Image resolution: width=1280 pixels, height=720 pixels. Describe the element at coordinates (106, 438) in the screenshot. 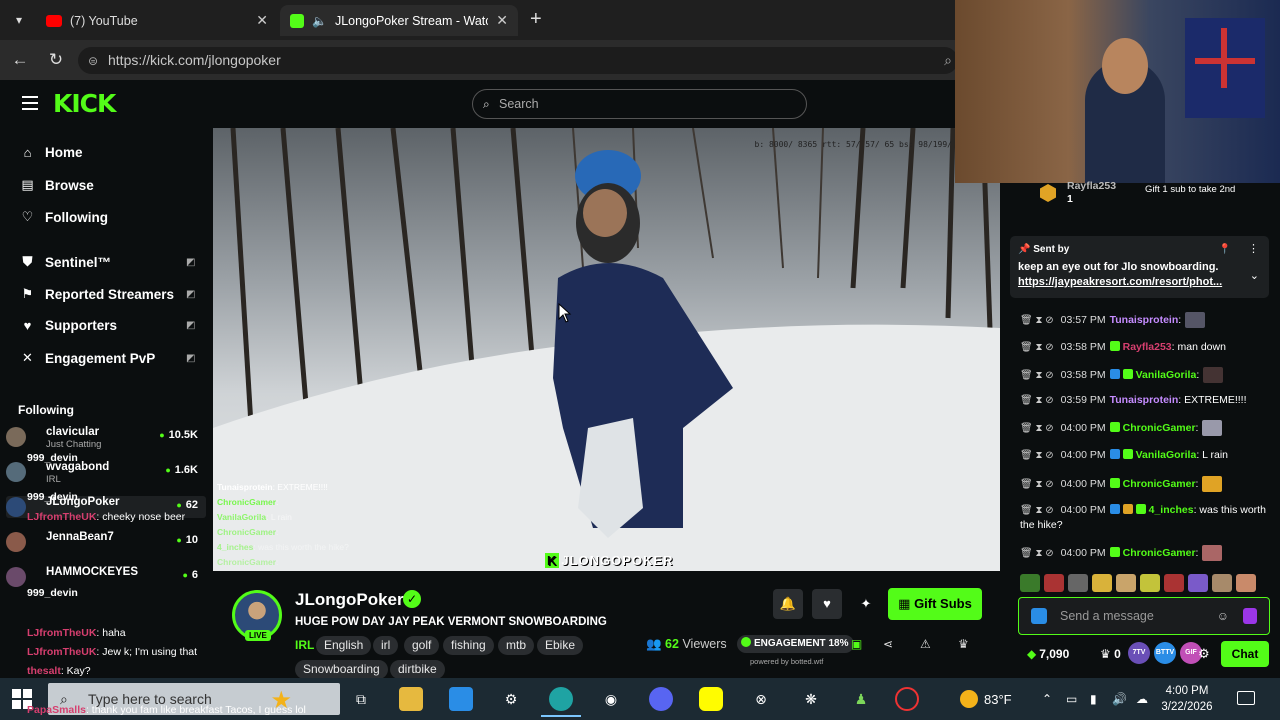

I see `followed-channel: clavicular Just Chatting 10.5K` at that location.